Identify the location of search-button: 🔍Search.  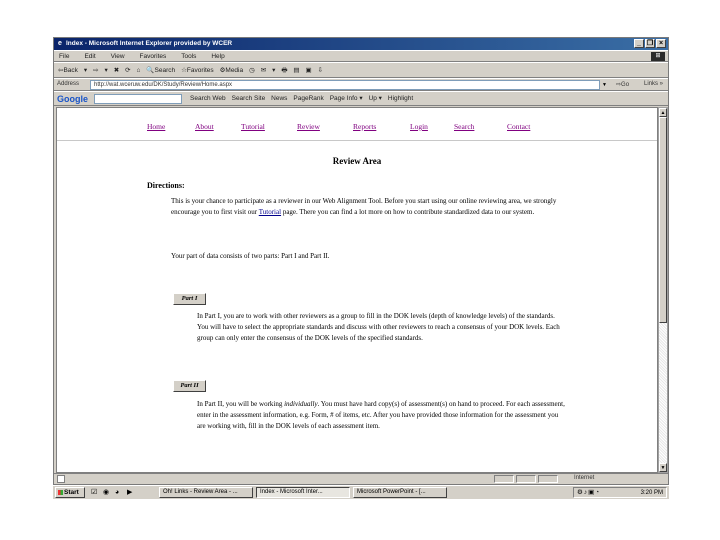
(160, 70).